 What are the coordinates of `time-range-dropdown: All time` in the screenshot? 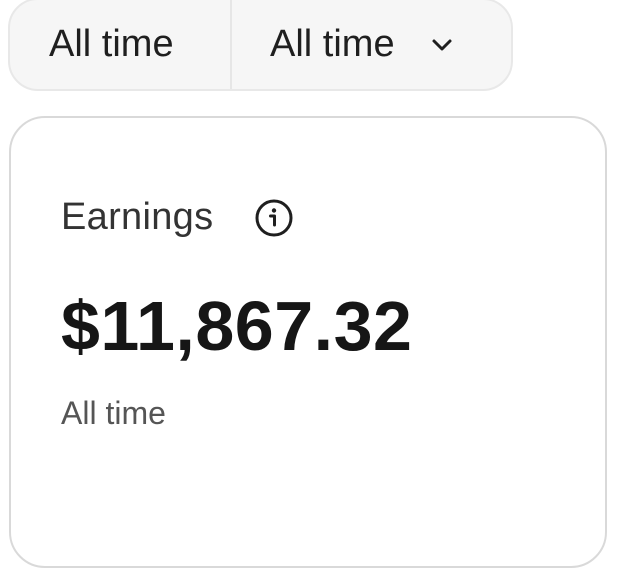 It's located at (371, 44).